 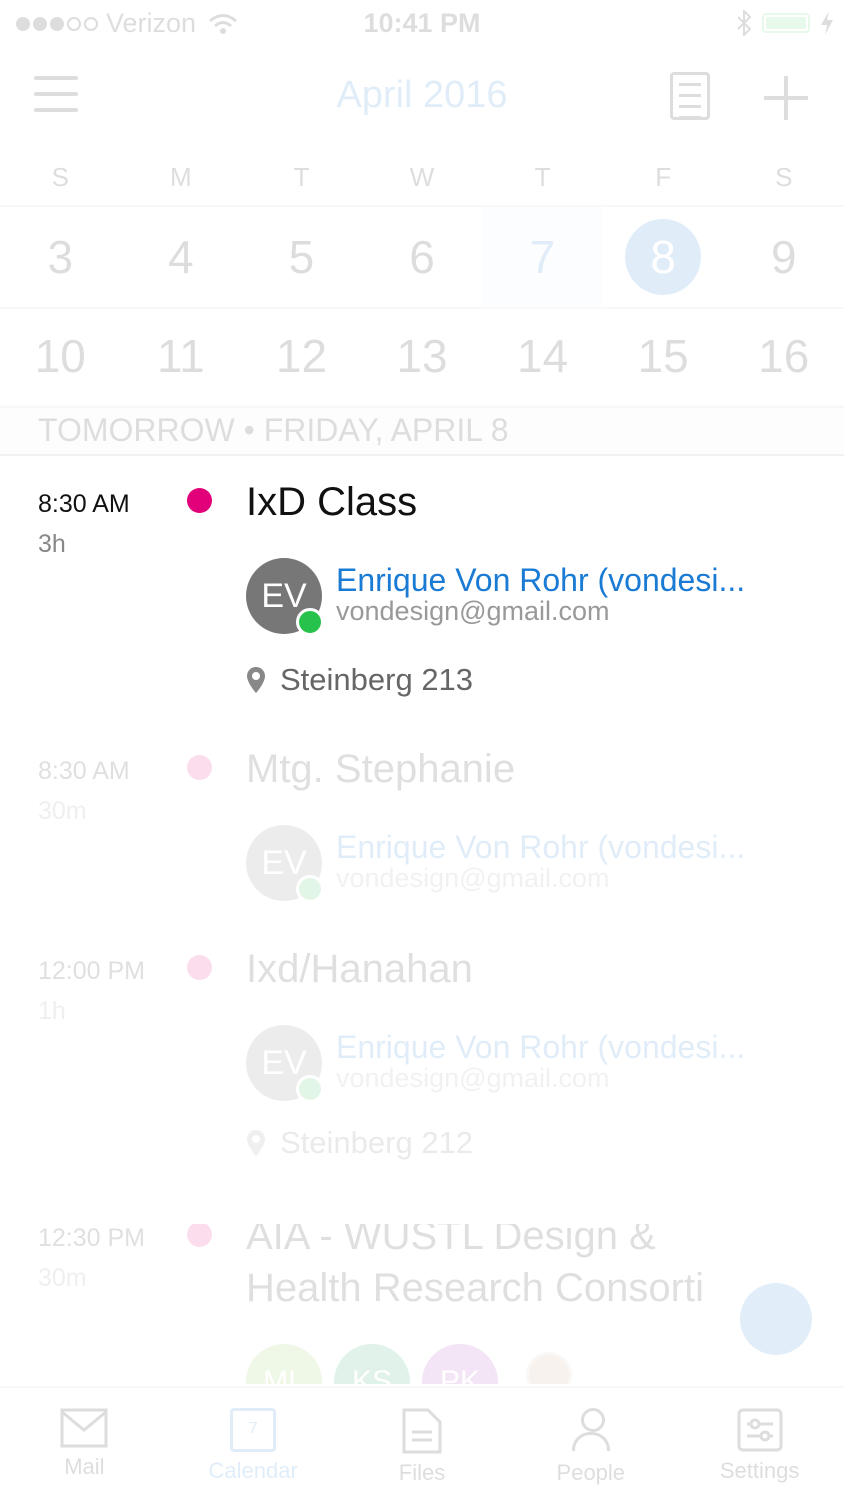 What do you see at coordinates (422, 1472) in the screenshot?
I see `tab-label: Files` at bounding box center [422, 1472].